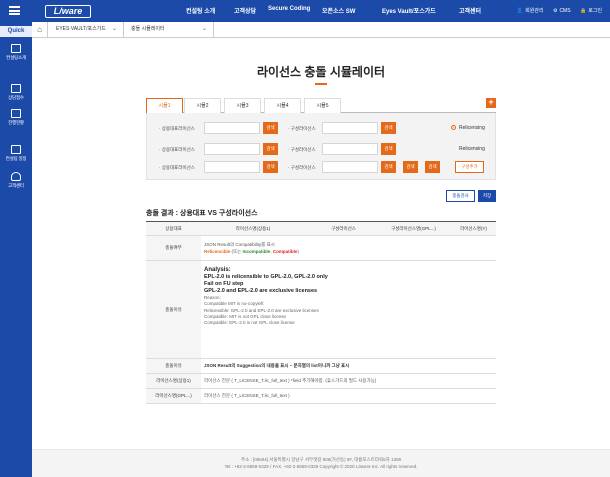 This screenshot has width=610, height=477. What do you see at coordinates (247, 395) in the screenshot?
I see `license-text-cell: 라이선스 전문 ( T_LICENSE_T.lic_full_text )` at bounding box center [247, 395].